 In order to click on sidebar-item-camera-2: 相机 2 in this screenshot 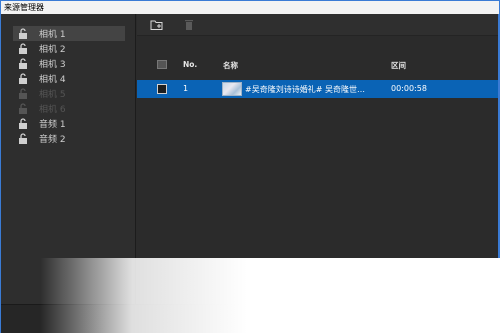, I will do `click(69, 48)`.